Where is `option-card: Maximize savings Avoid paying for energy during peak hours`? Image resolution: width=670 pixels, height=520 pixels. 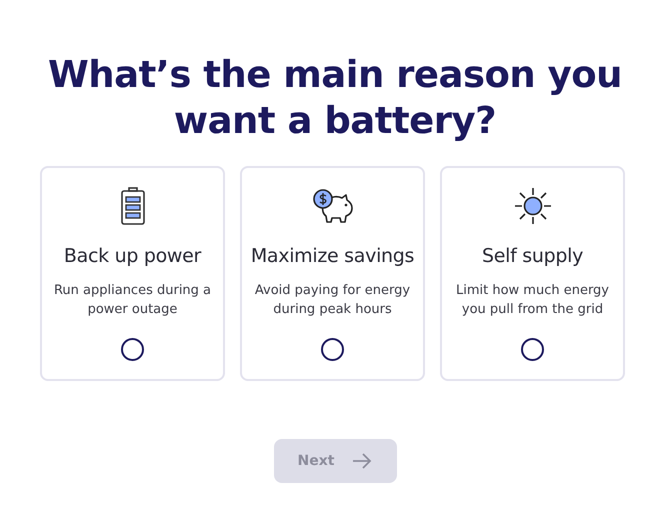 option-card: Maximize savings Avoid paying for energy during peak hours is located at coordinates (332, 273).